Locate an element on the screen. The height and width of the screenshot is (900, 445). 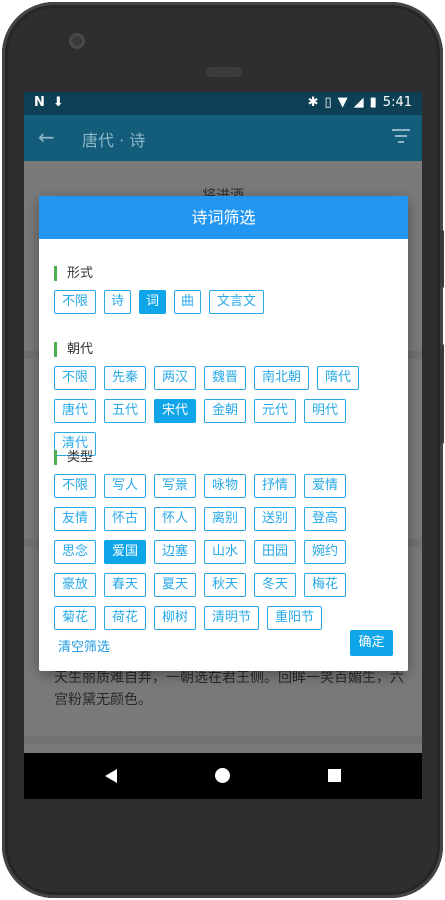
filter-chip: 明代 is located at coordinates (325, 411).